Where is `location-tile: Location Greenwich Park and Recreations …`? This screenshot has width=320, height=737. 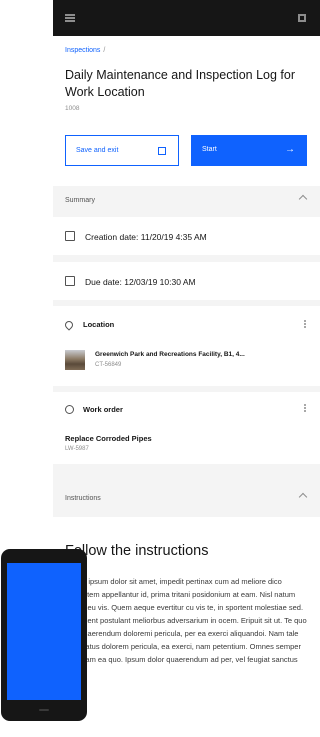 location-tile: Location Greenwich Park and Recreations … is located at coordinates (186, 346).